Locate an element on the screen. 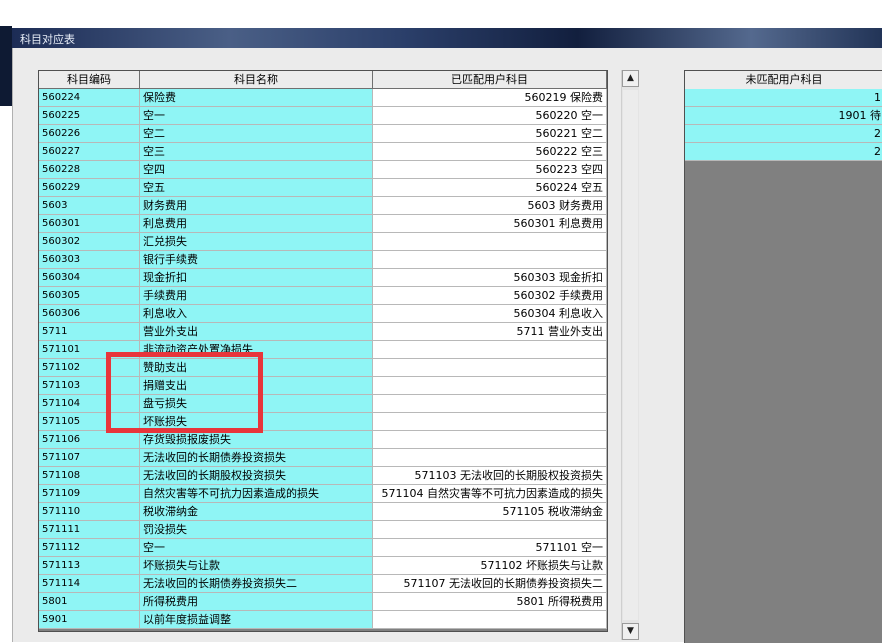 Image resolution: width=882 pixels, height=643 pixels. table-row: 571108 无法收回的长期股权投资损失 571103 无法收回的长期股权投资损失 is located at coordinates (323, 476).